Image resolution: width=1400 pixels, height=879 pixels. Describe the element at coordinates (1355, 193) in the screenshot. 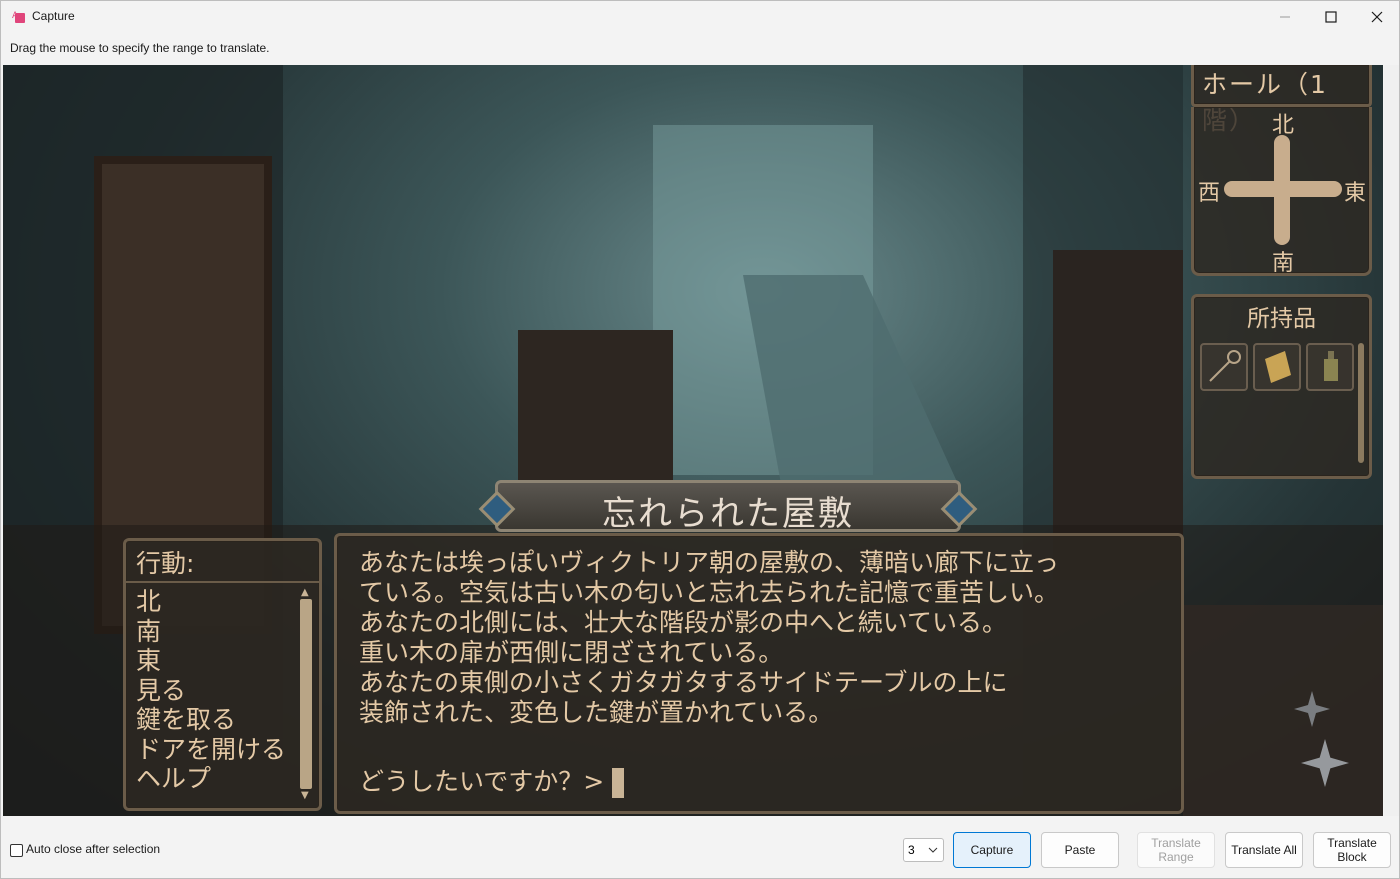

I see `compass-east: 東` at that location.